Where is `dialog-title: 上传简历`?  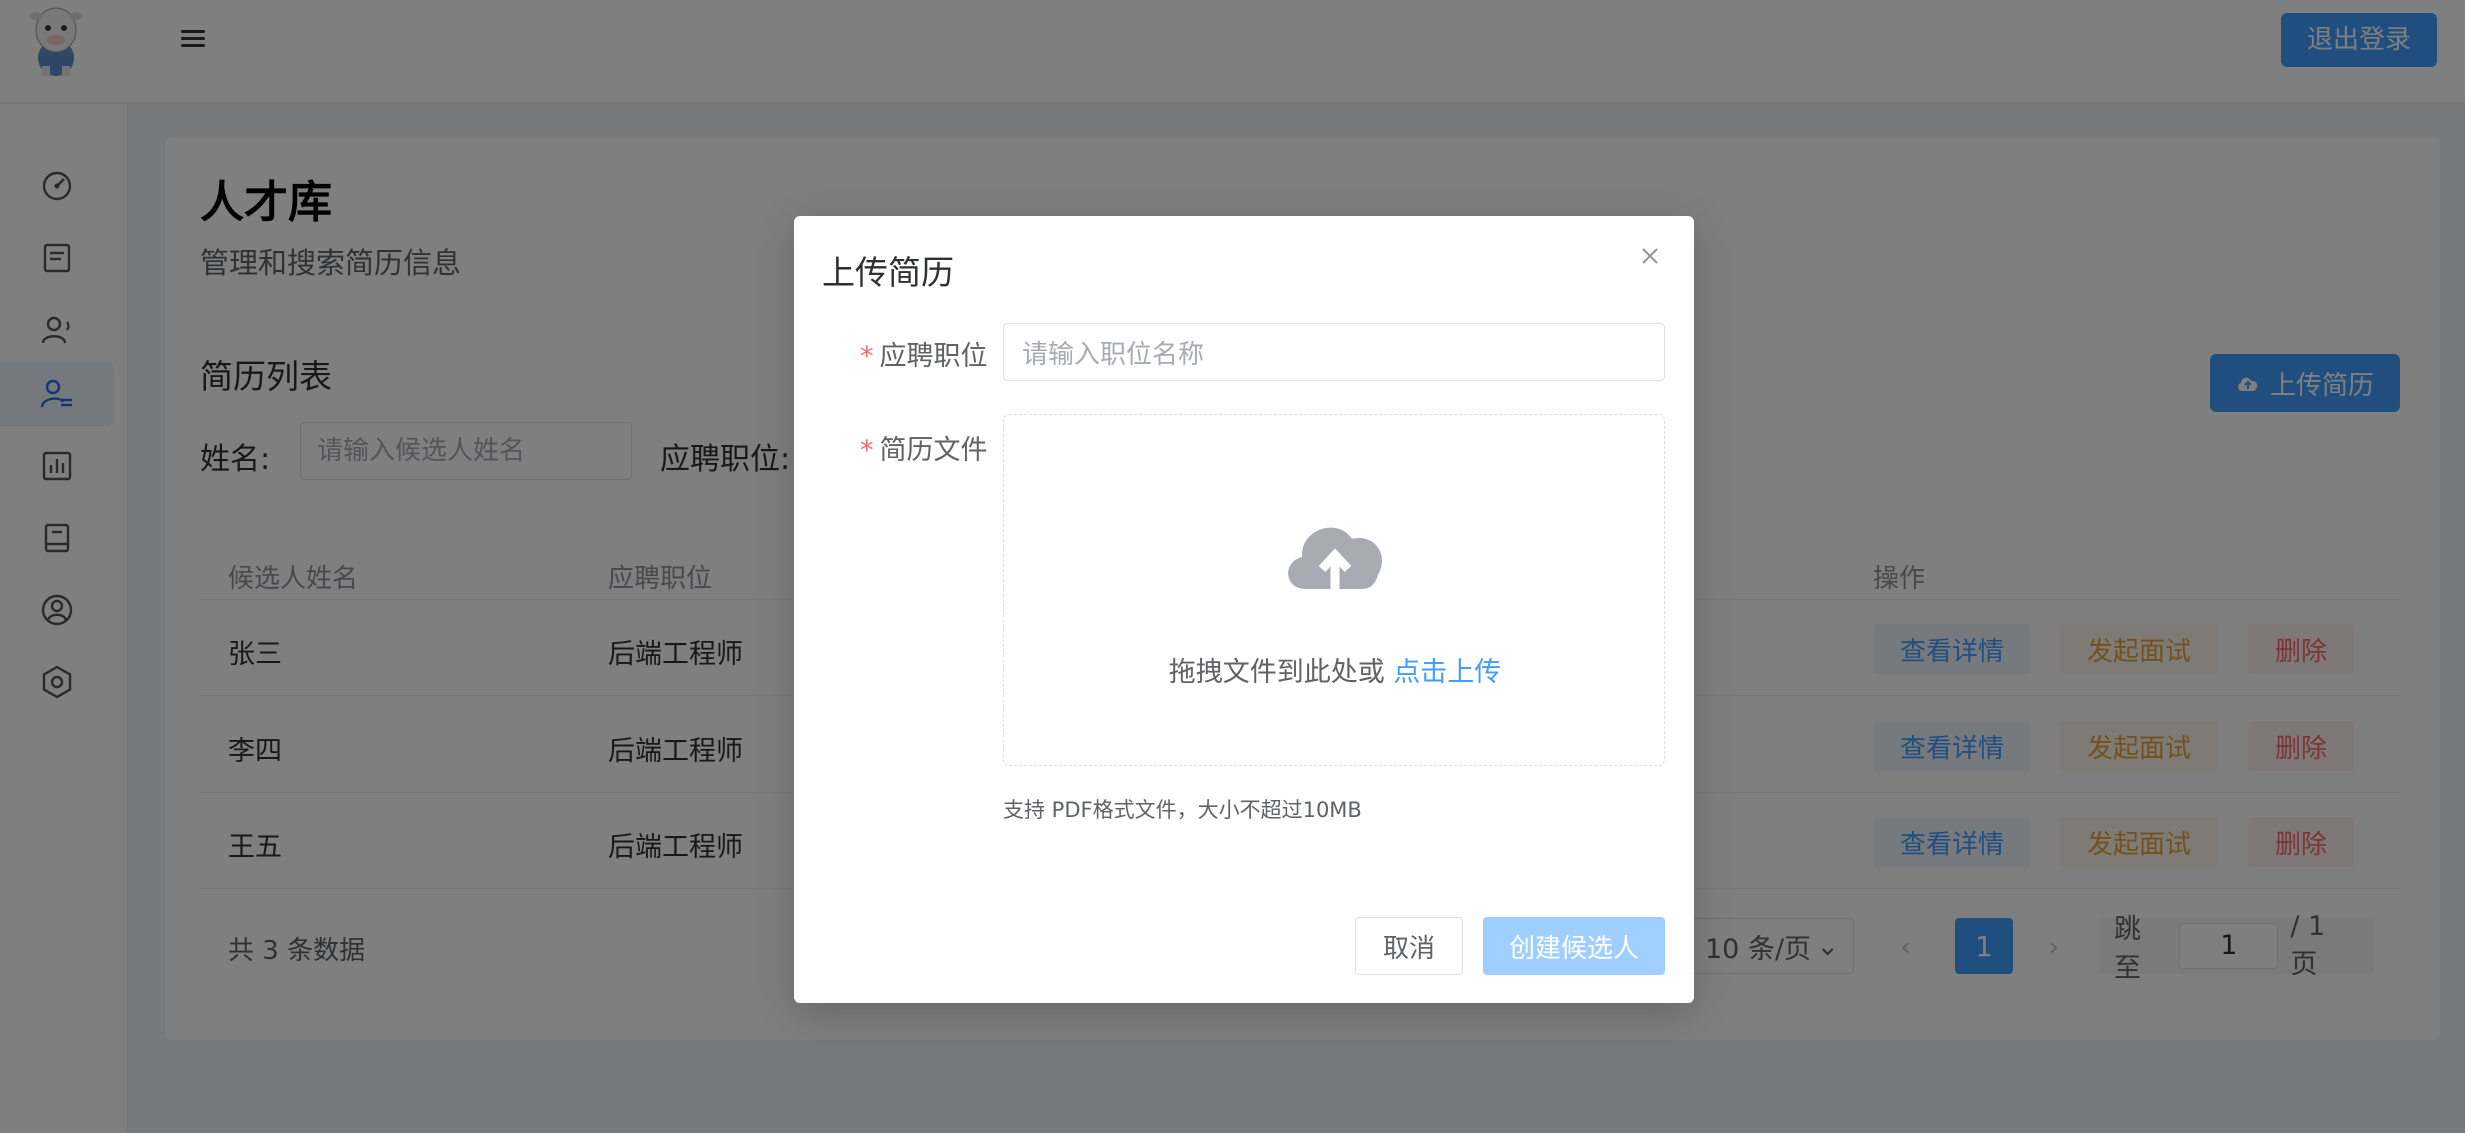 dialog-title: 上传简历 is located at coordinates (888, 272).